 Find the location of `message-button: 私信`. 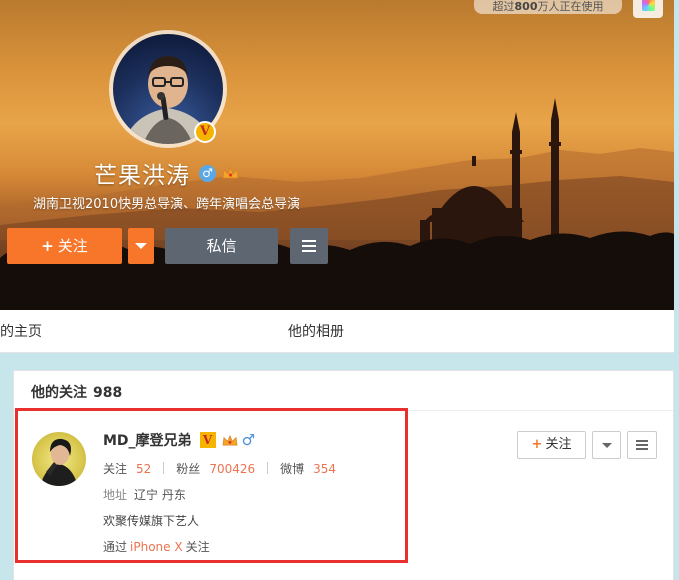

message-button: 私信 is located at coordinates (221, 246).